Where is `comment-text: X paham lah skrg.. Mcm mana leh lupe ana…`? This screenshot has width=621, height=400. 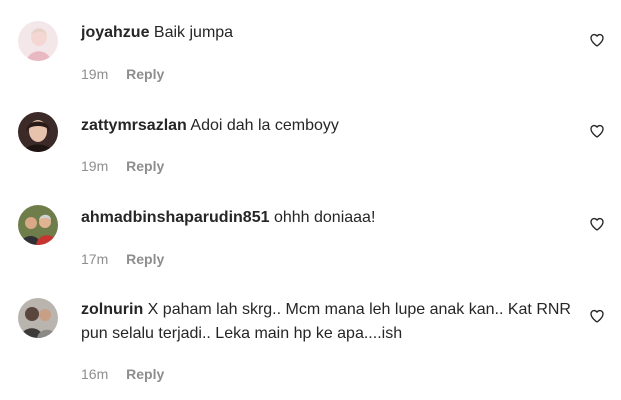 comment-text: X paham lah skrg.. Mcm mana leh lupe ana… is located at coordinates (326, 321).